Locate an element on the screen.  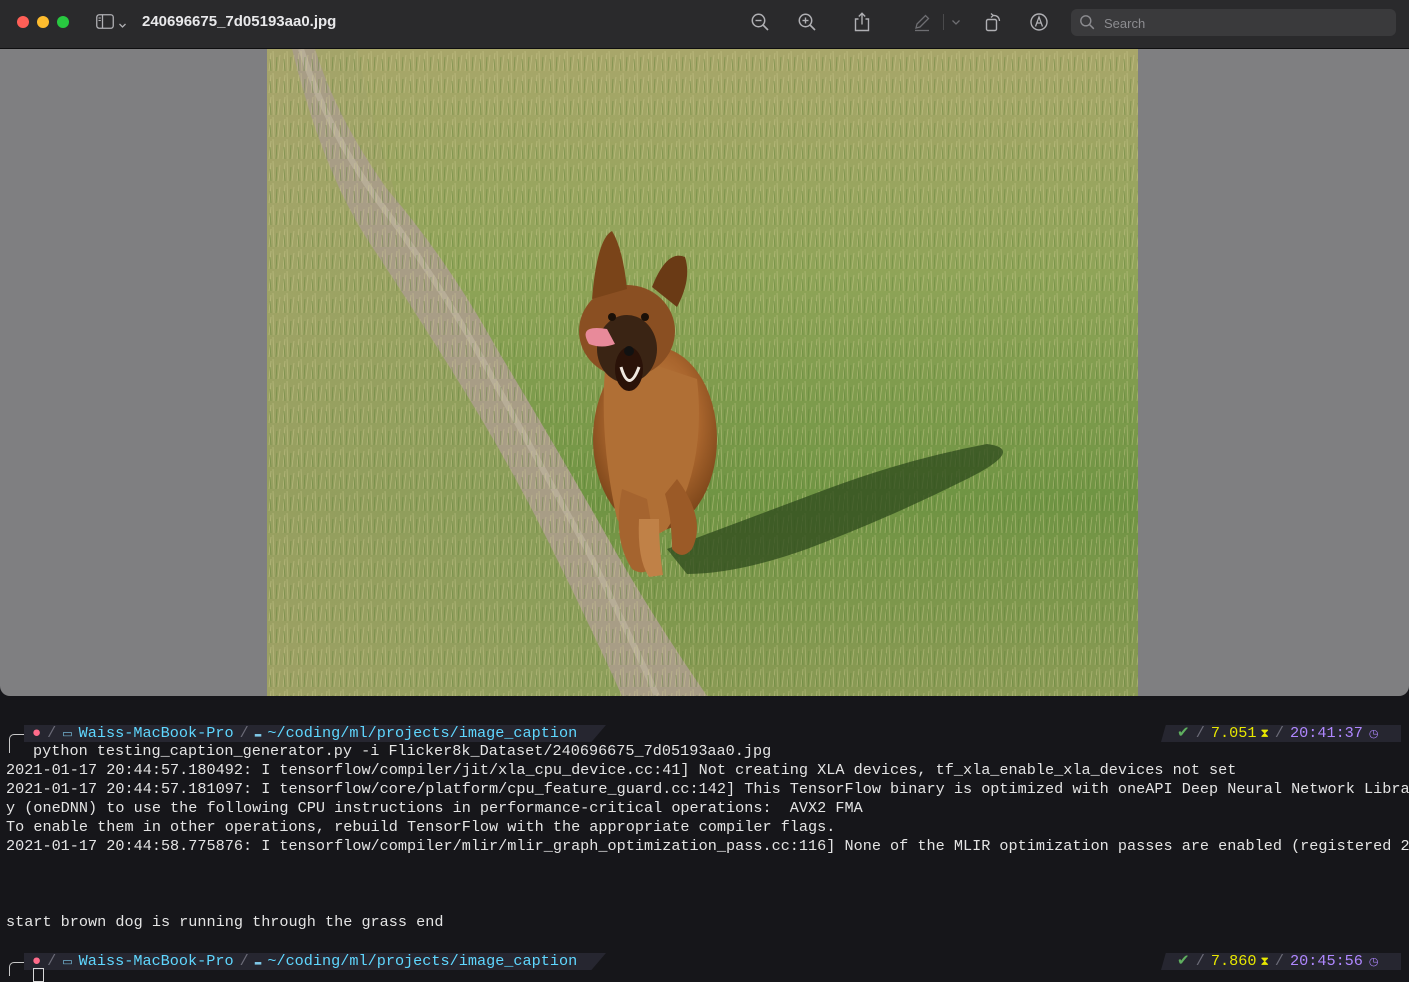
terminal-cursor is located at coordinates (38, 975).